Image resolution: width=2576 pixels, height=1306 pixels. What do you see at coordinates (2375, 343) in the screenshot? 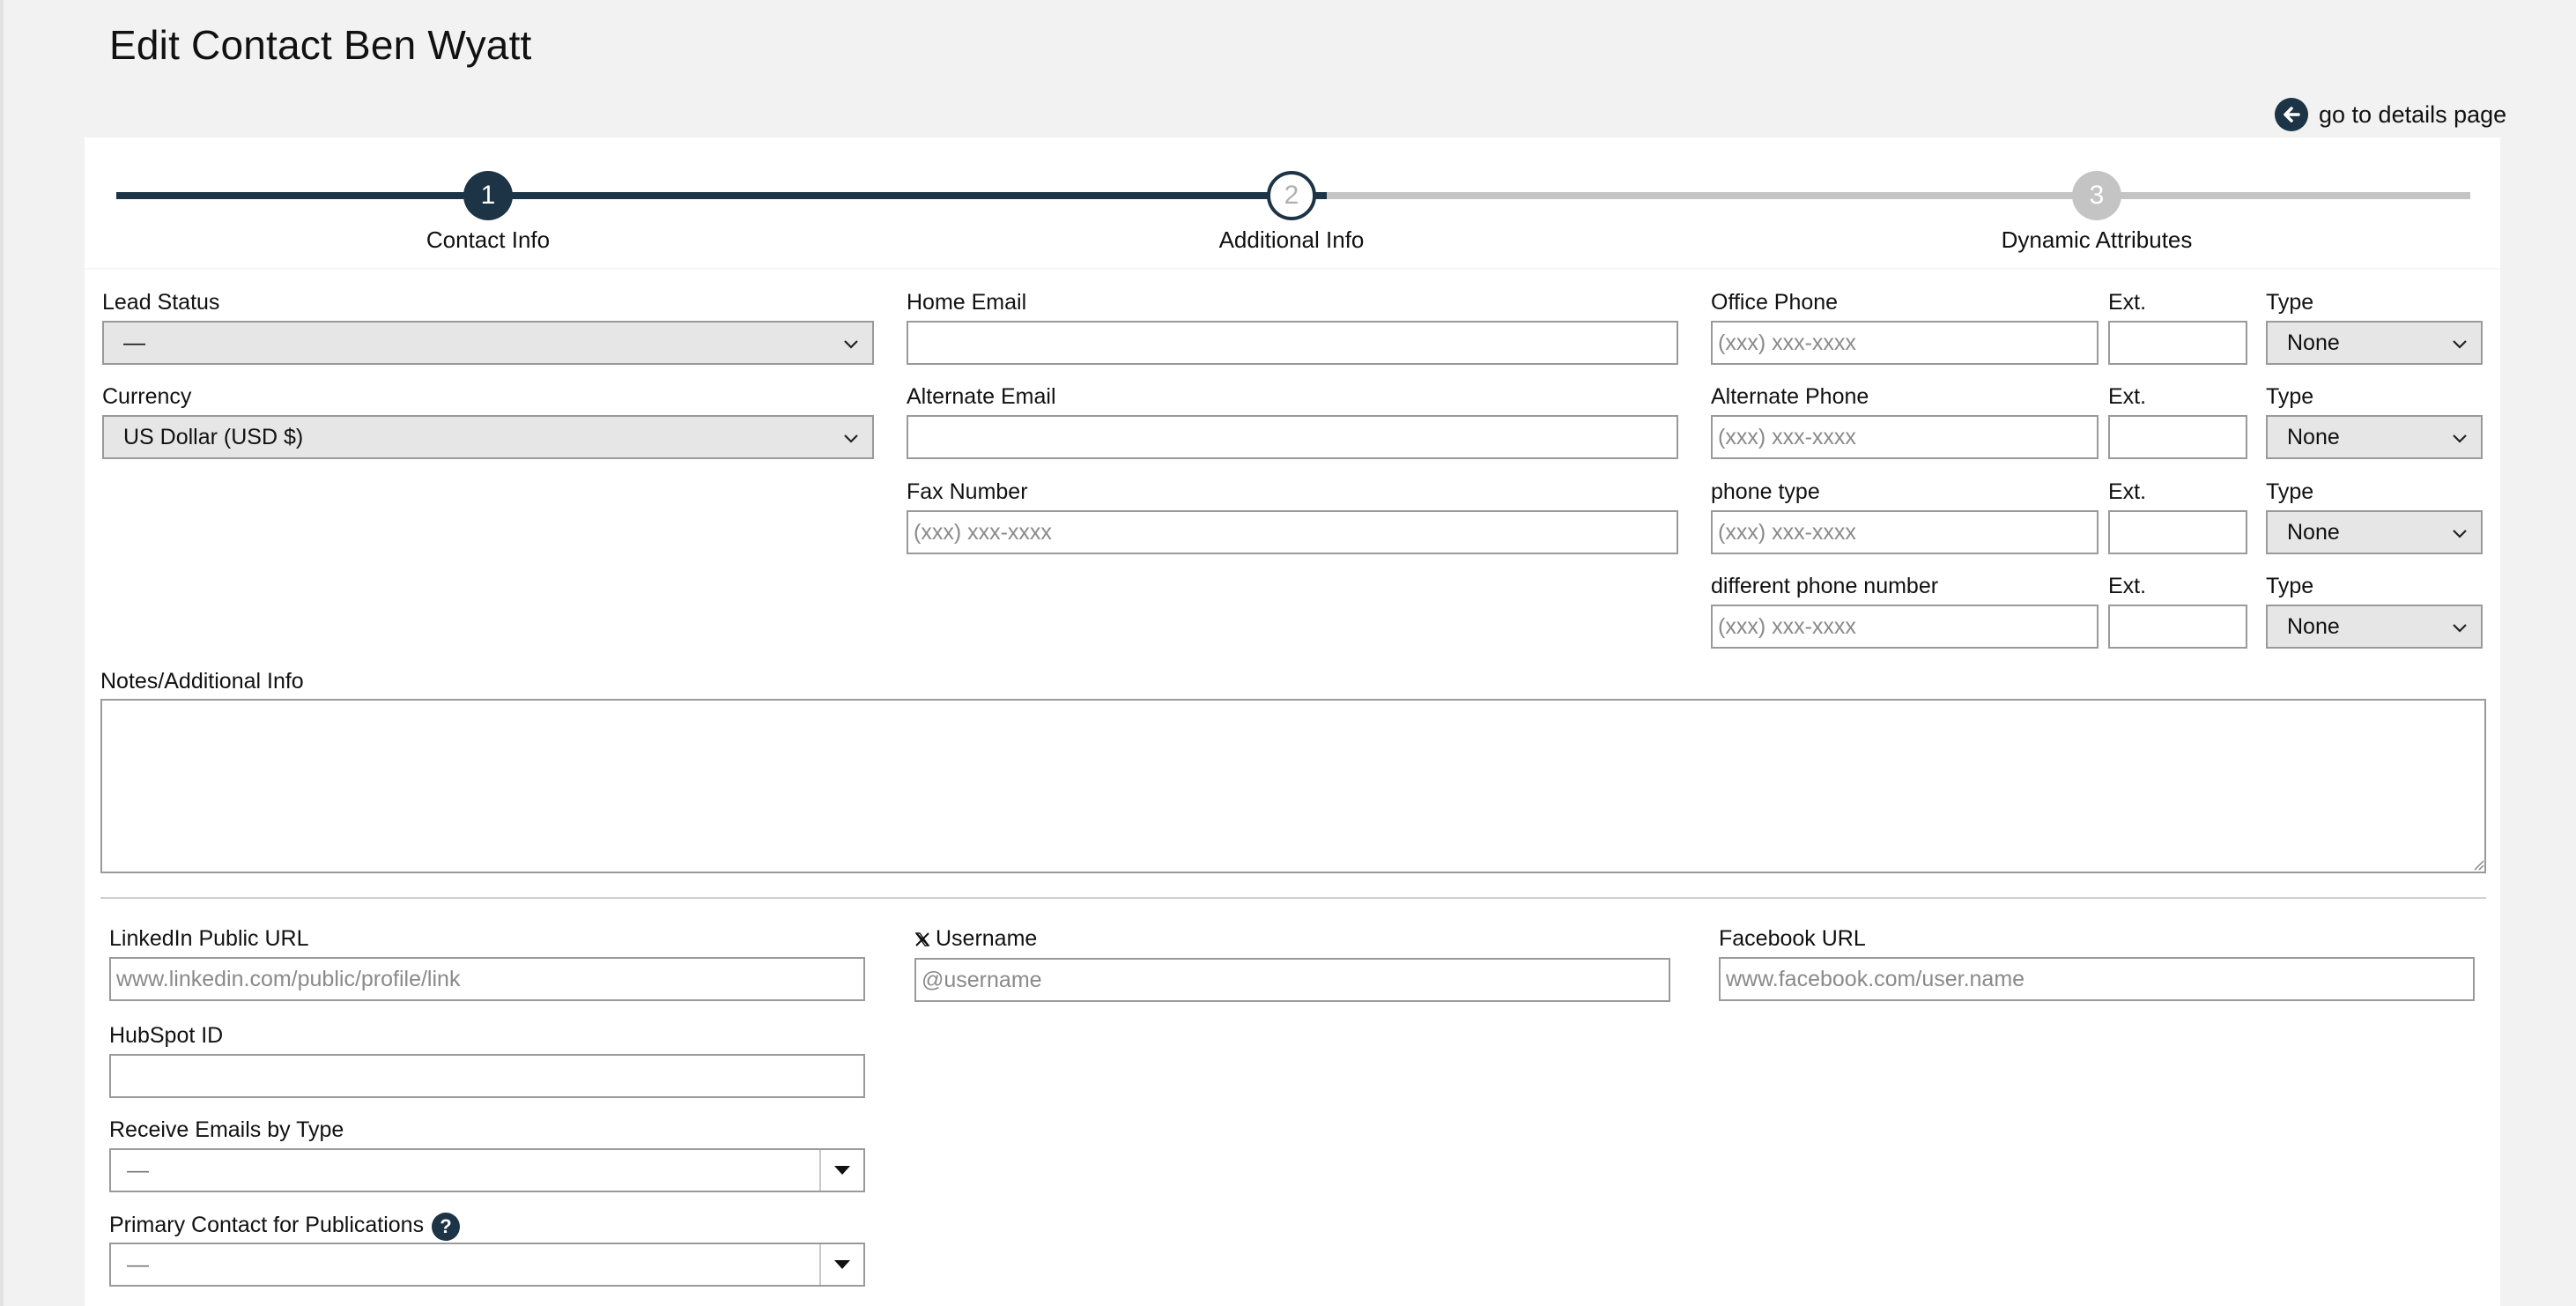
I see `office-phone-type-select: None` at bounding box center [2375, 343].